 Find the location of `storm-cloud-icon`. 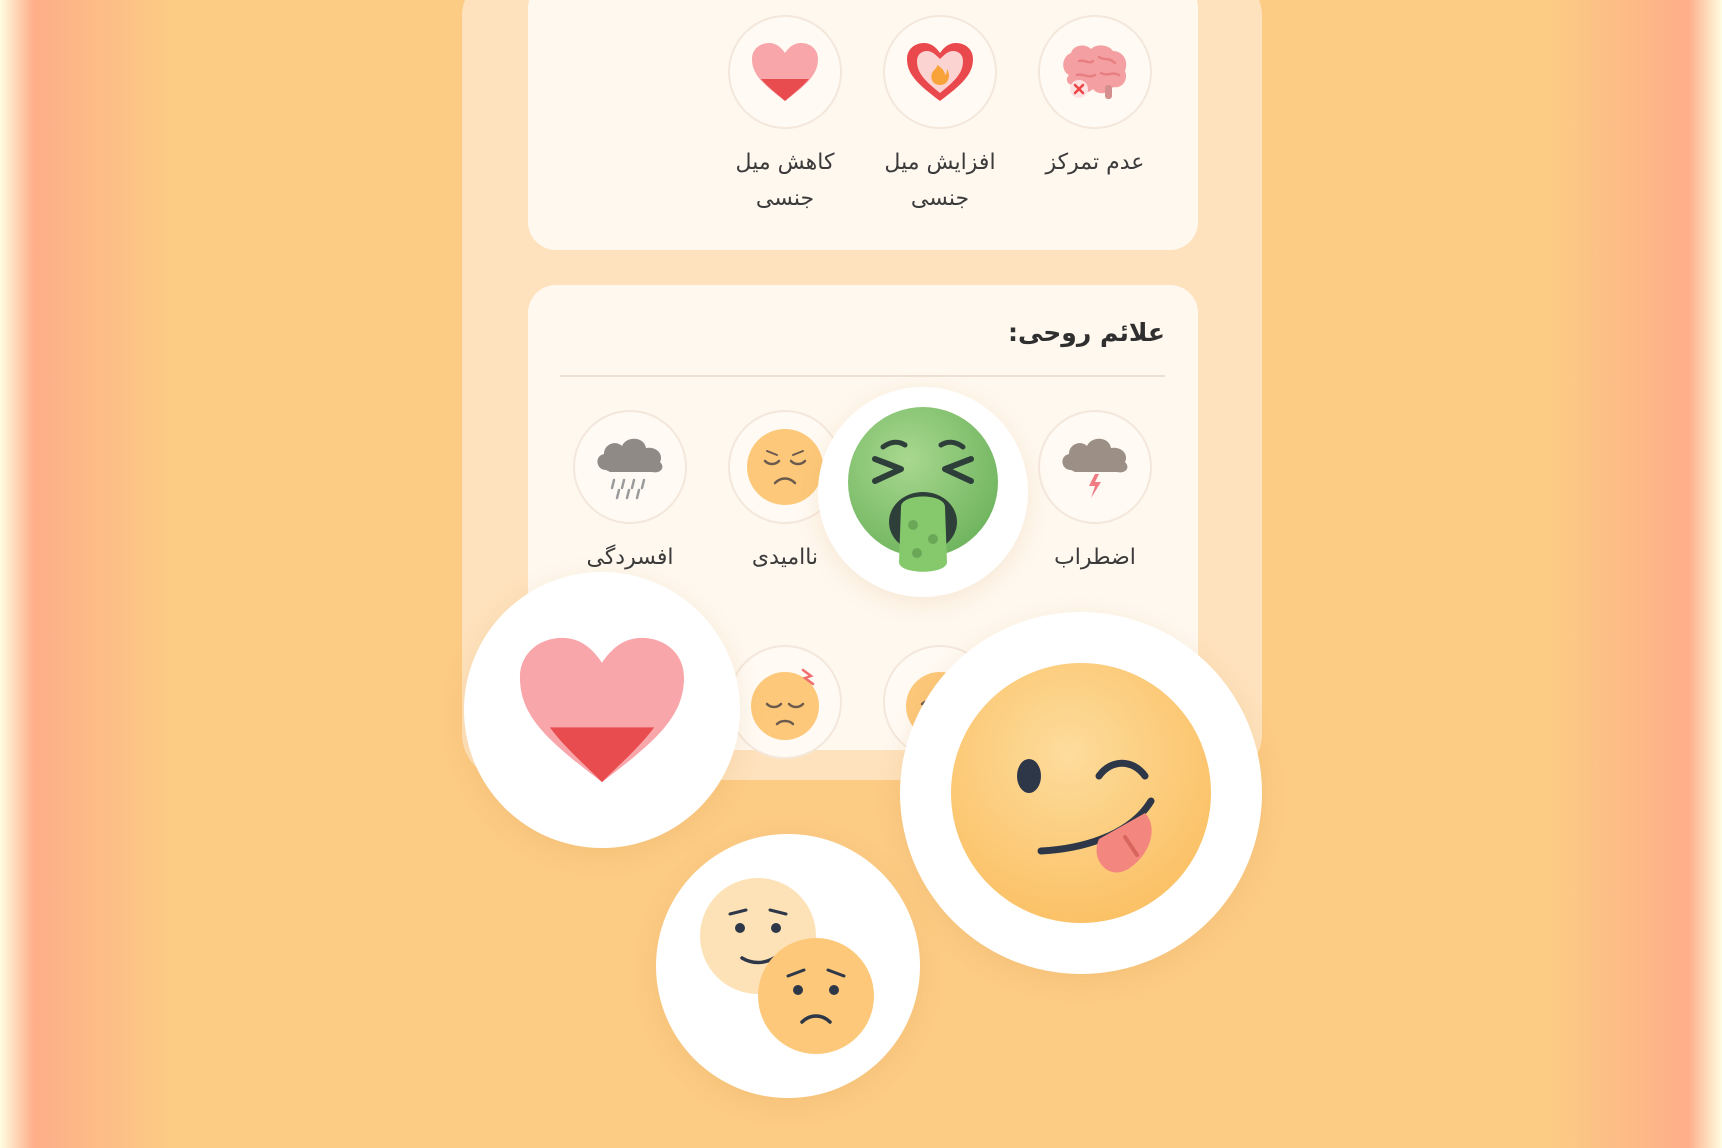

storm-cloud-icon is located at coordinates (1095, 467).